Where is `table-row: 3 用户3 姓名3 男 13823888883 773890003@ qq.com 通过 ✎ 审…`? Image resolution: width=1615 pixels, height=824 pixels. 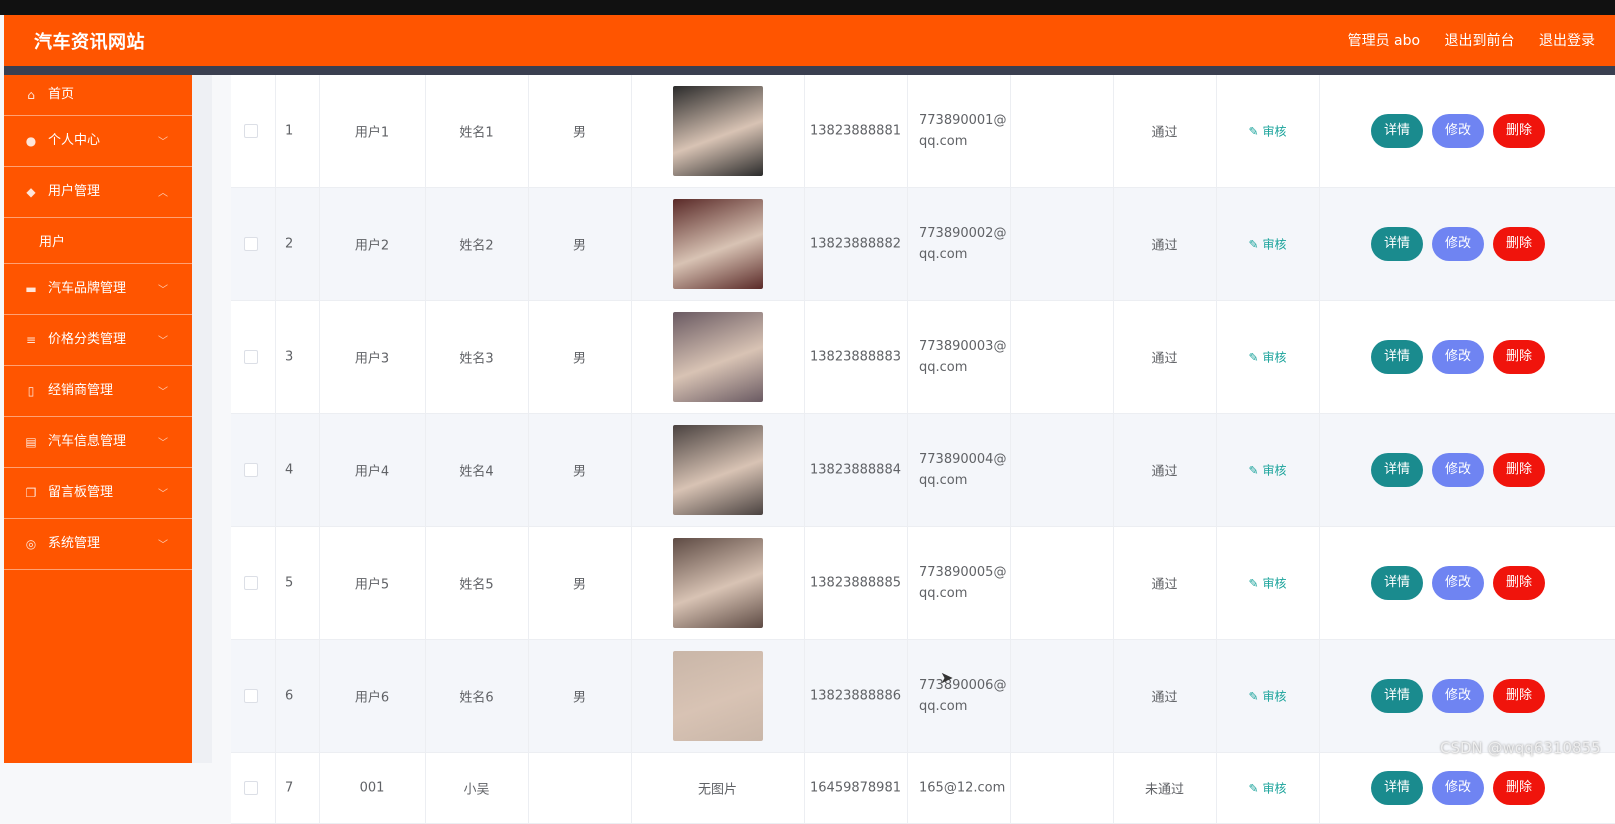
table-row: 3 用户3 姓名3 男 13823888883 773890003@ qq.com 通过 ✎ 审… is located at coordinates (923, 357).